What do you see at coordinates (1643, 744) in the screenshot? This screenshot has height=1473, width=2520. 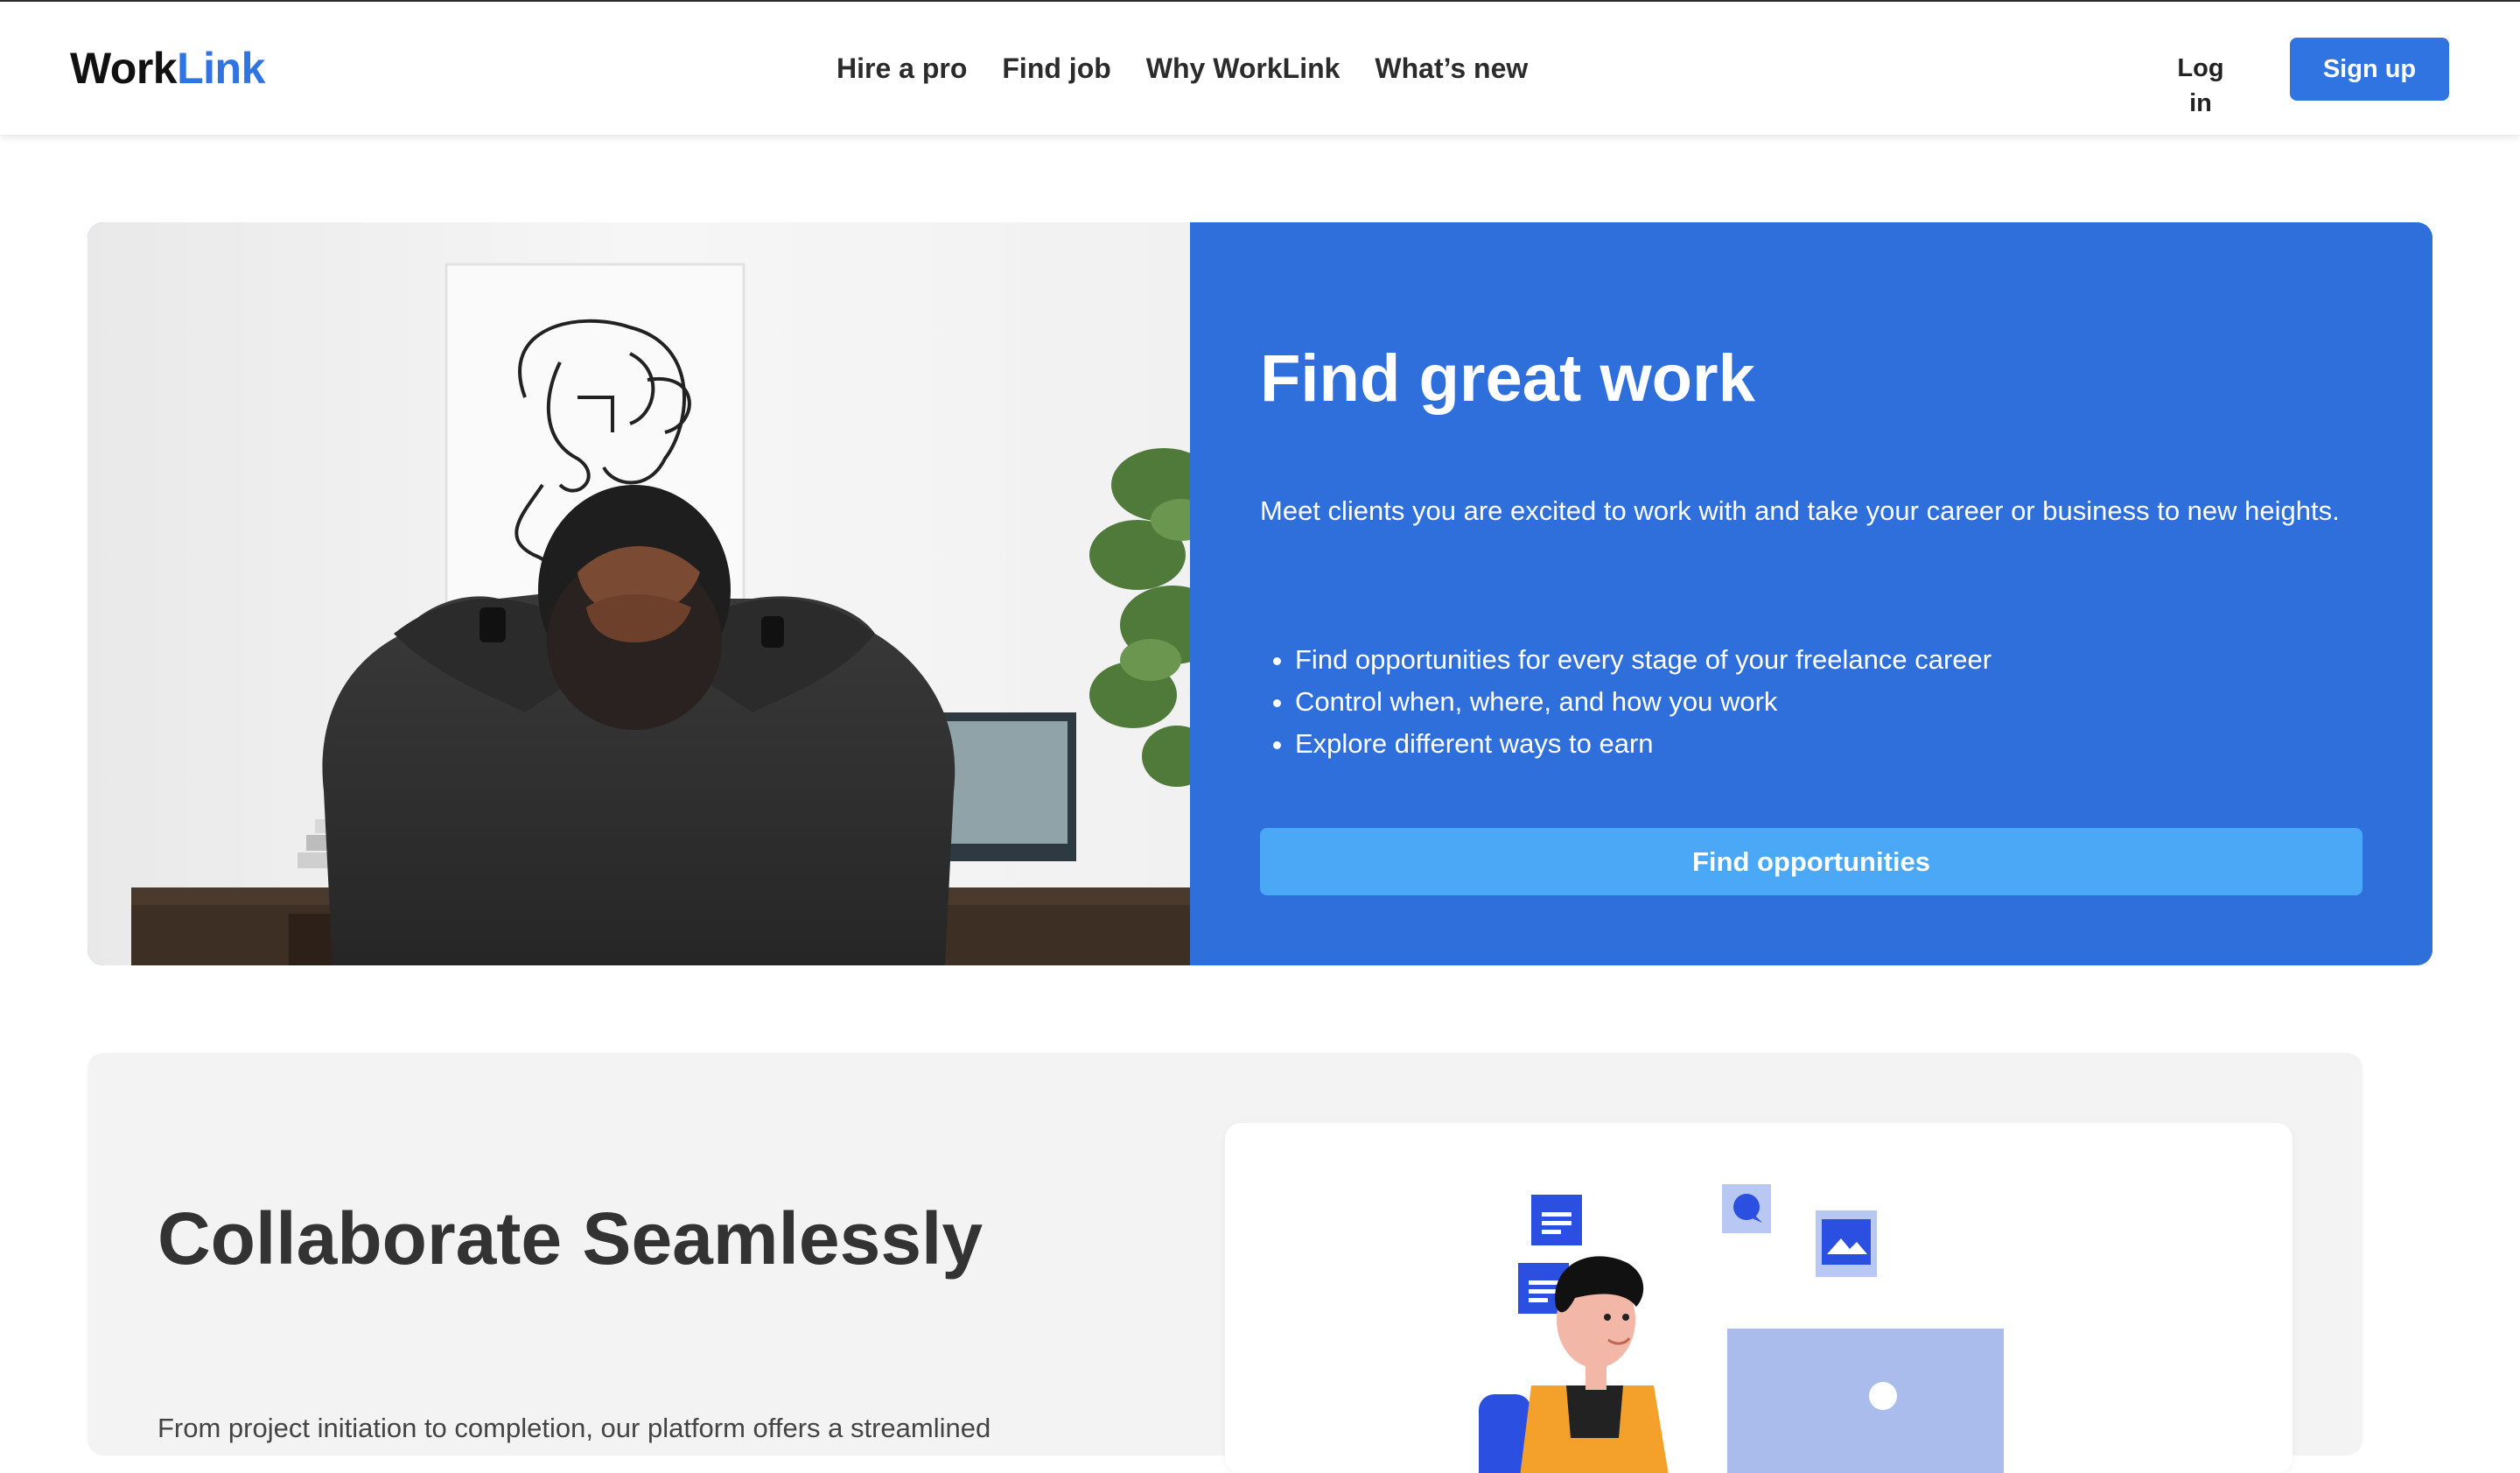 I see `hero-bullet: Explore different ways to earn` at bounding box center [1643, 744].